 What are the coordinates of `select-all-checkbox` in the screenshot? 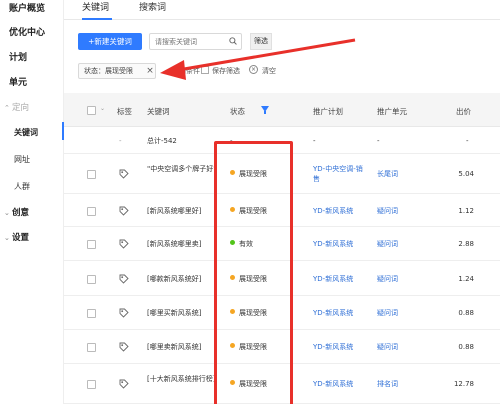 It's located at (91, 110).